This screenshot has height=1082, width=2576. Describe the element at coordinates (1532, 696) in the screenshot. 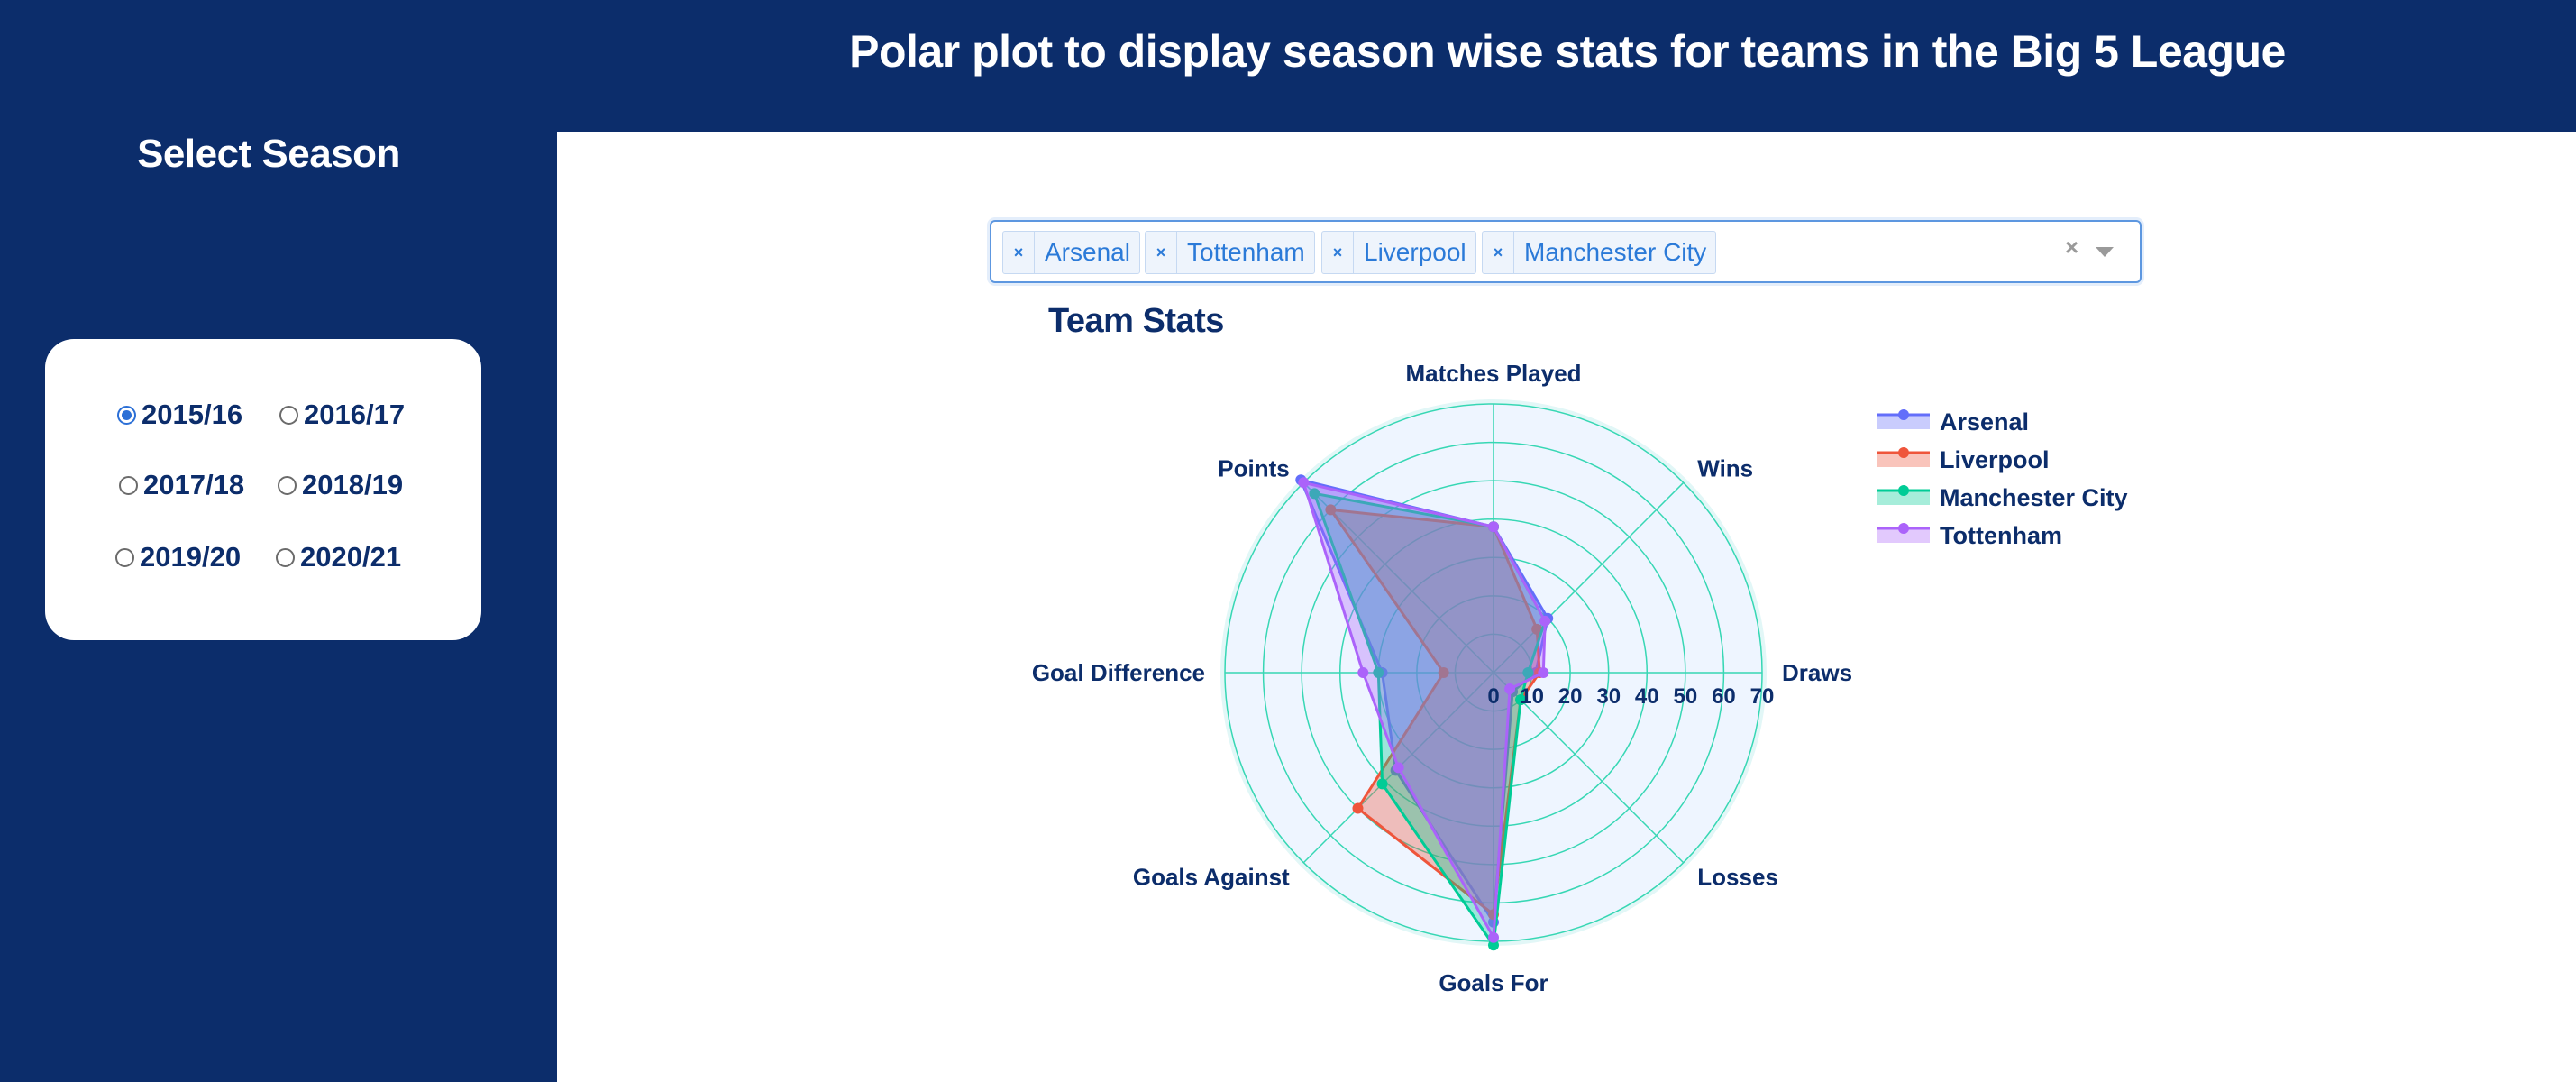

I see `radial-tick-label: 10` at that location.